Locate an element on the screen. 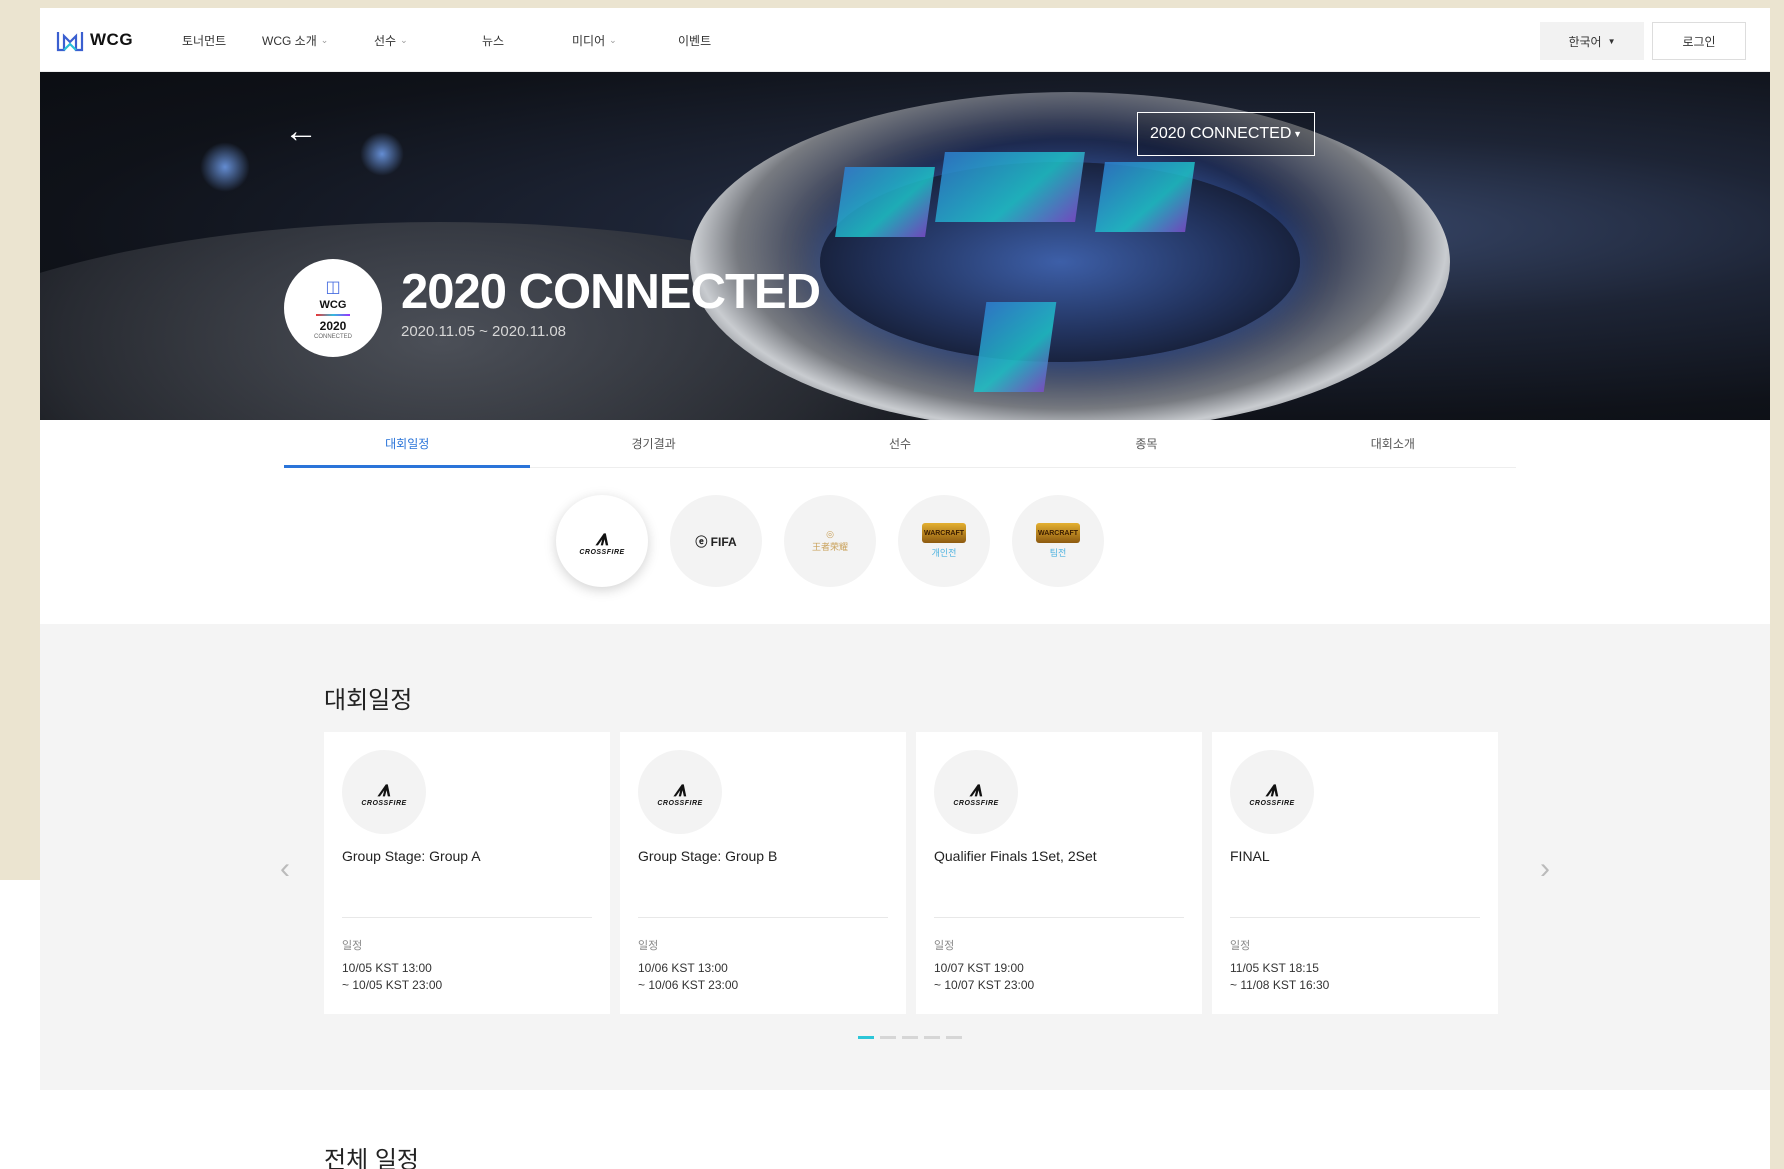  menu-tournament: 토너먼트 is located at coordinates (222, 40).